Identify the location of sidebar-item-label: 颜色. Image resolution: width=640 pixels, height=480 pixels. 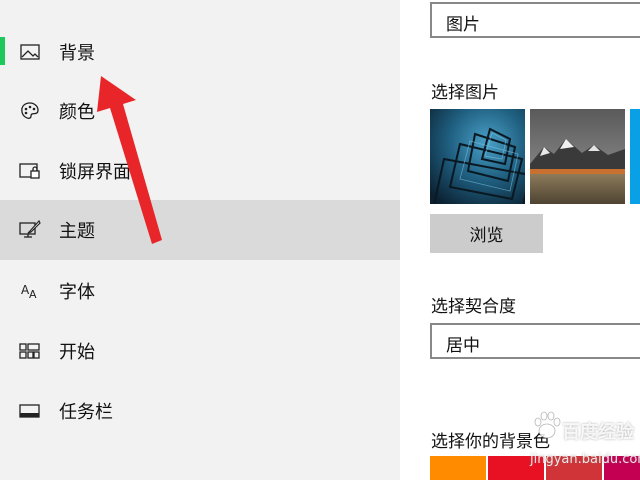
(77, 112).